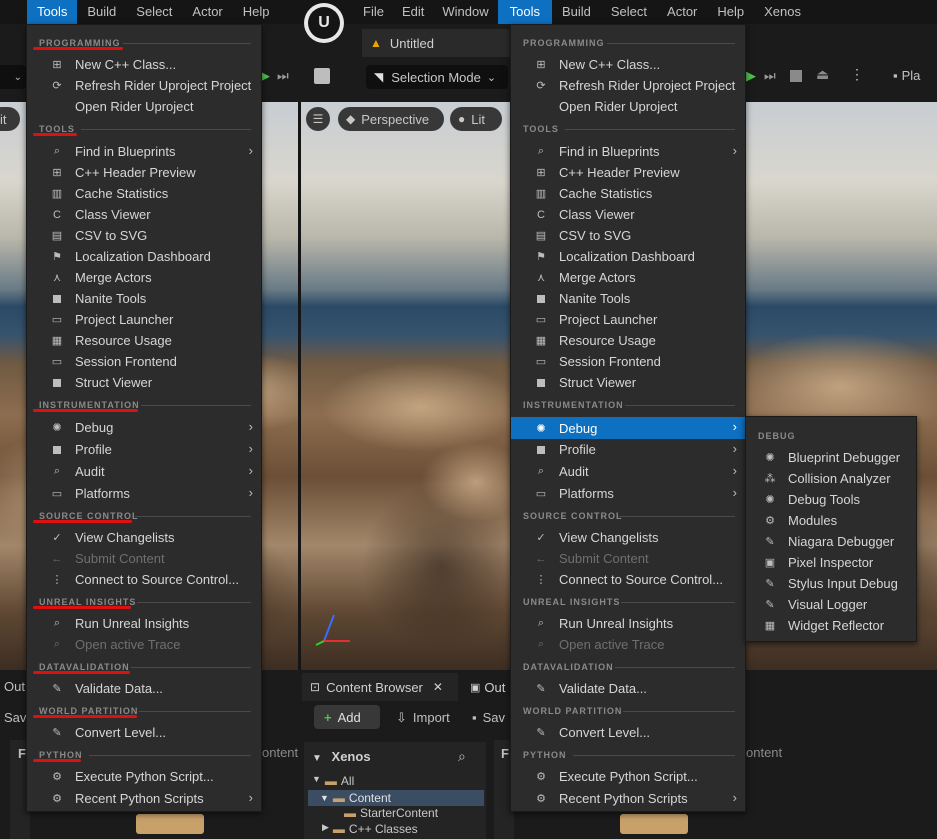 The image size is (937, 839). What do you see at coordinates (436, 43) in the screenshot?
I see `project-tab: ▲ Untitled` at bounding box center [436, 43].